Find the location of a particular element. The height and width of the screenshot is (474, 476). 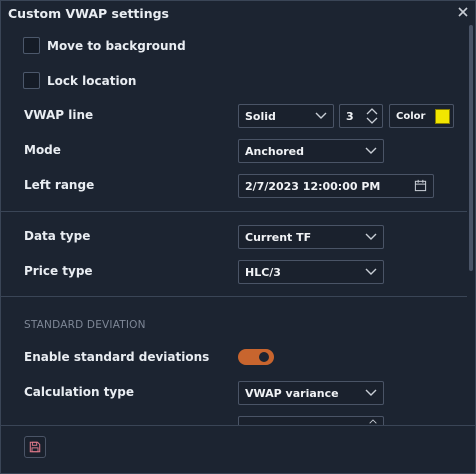

data-type-select: Current TF is located at coordinates (311, 237).